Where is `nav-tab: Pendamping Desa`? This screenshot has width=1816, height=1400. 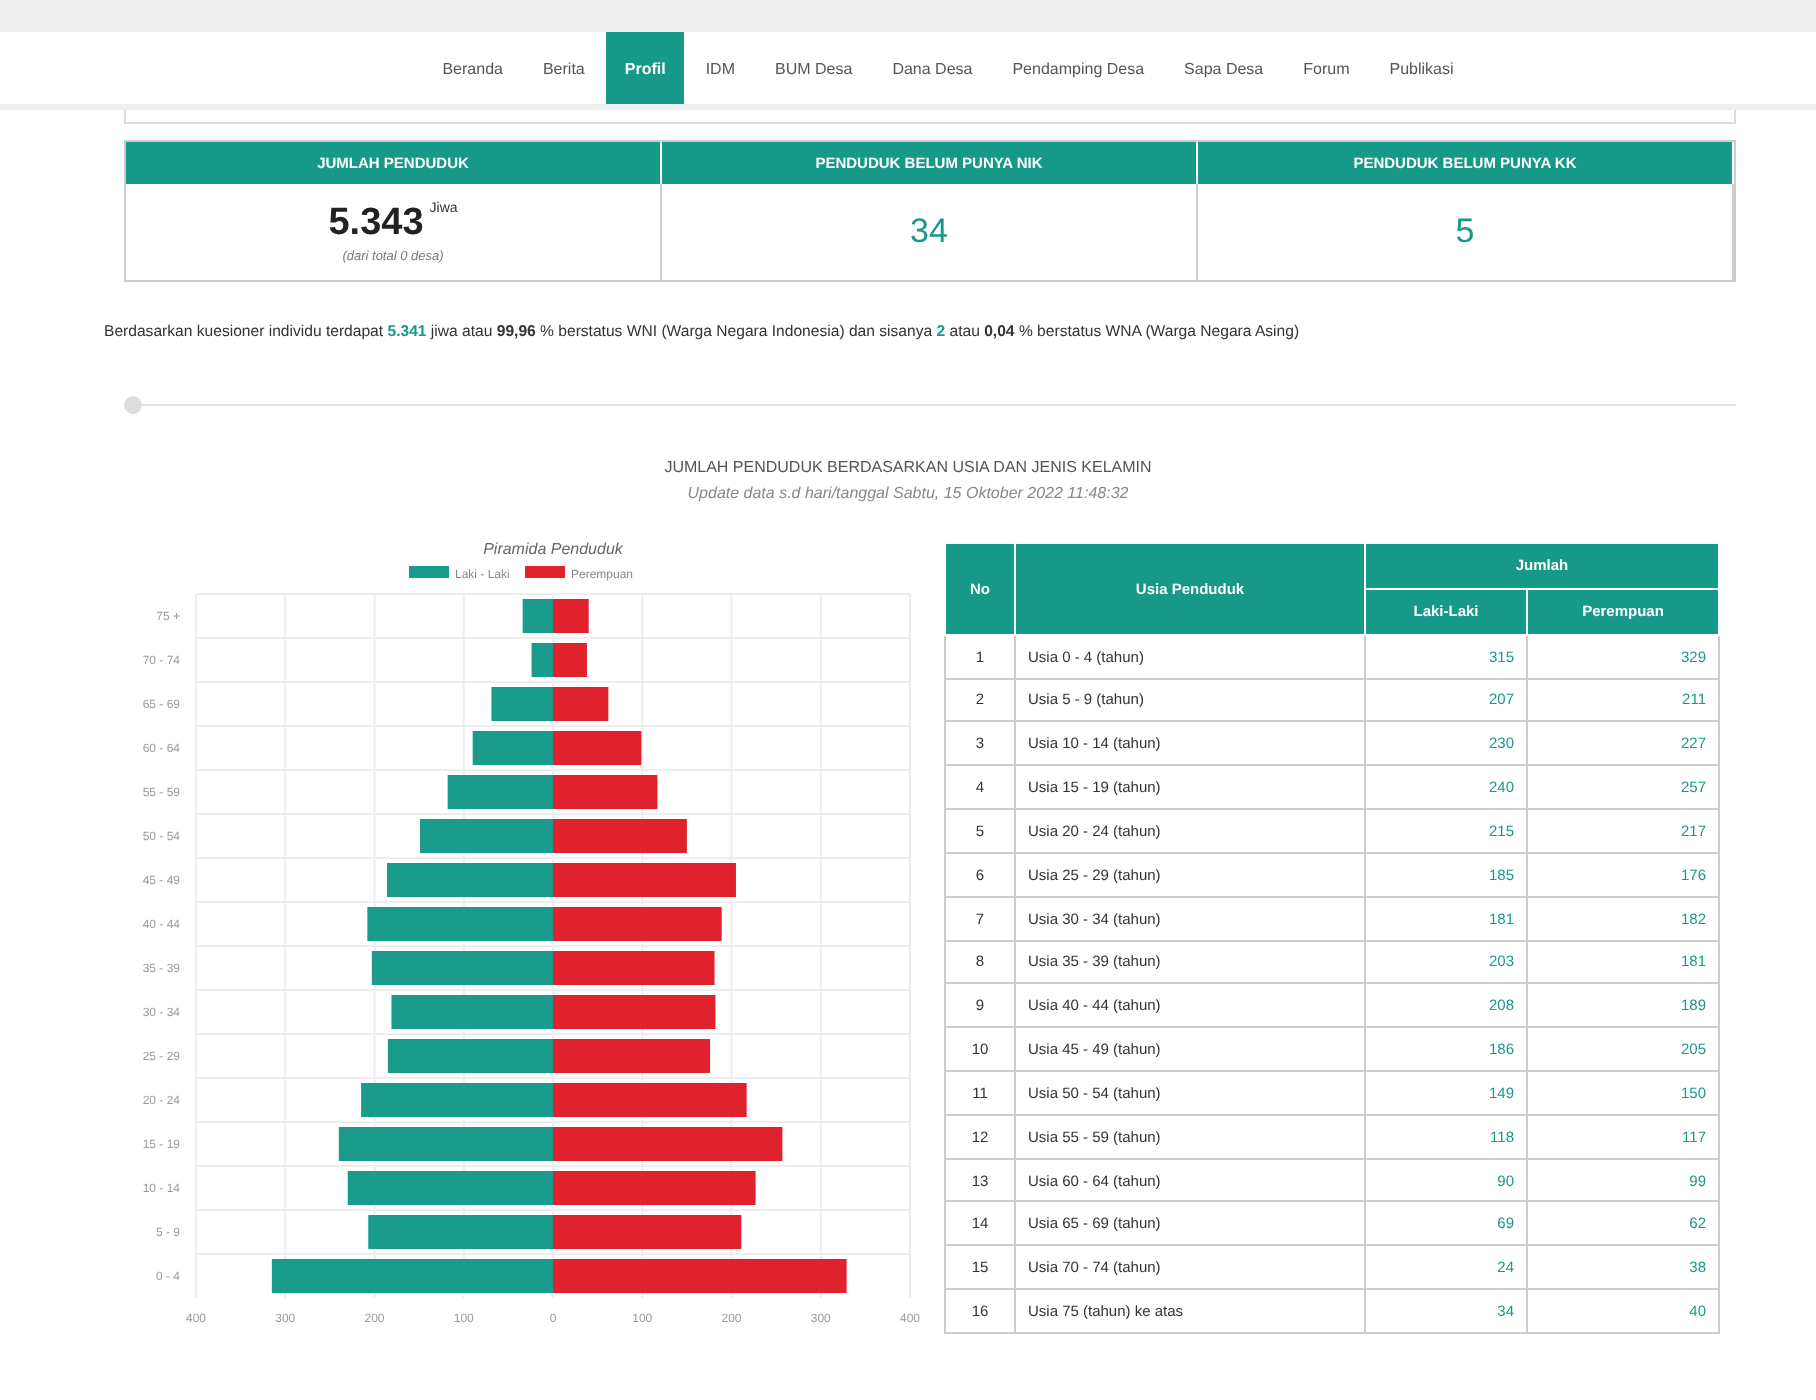 nav-tab: Pendamping Desa is located at coordinates (1078, 68).